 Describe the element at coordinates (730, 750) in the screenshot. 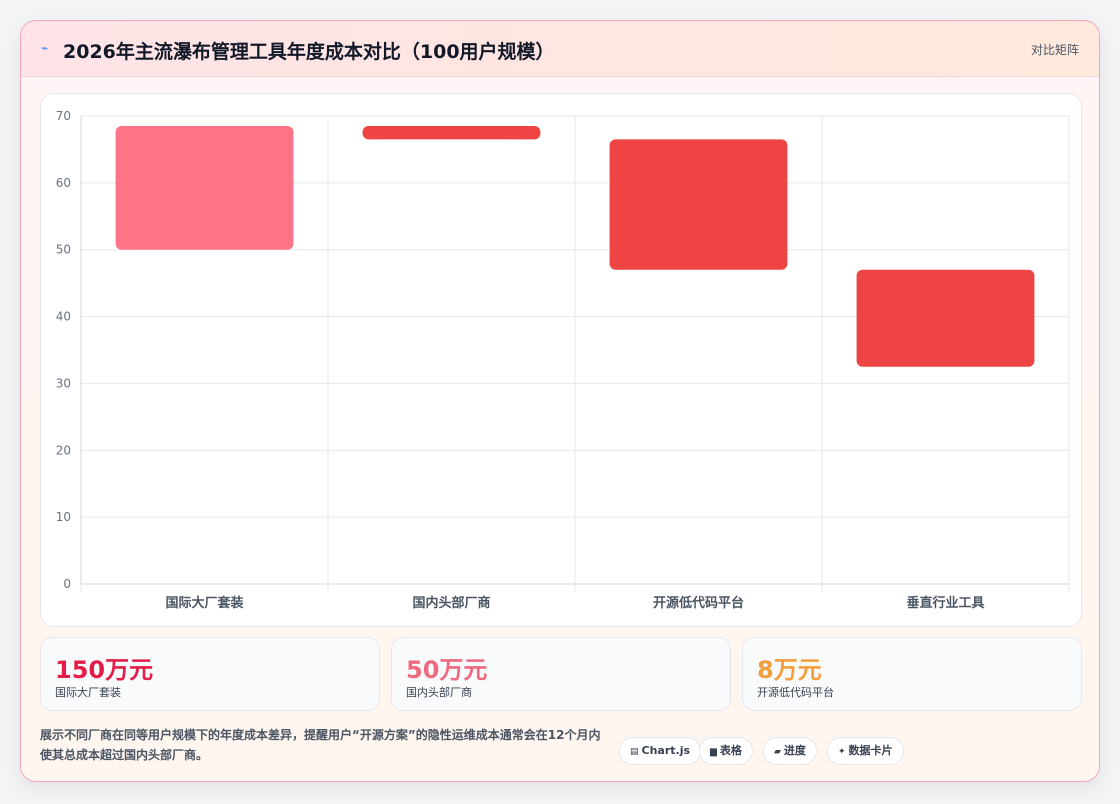

I see `tag-label: 表格` at that location.